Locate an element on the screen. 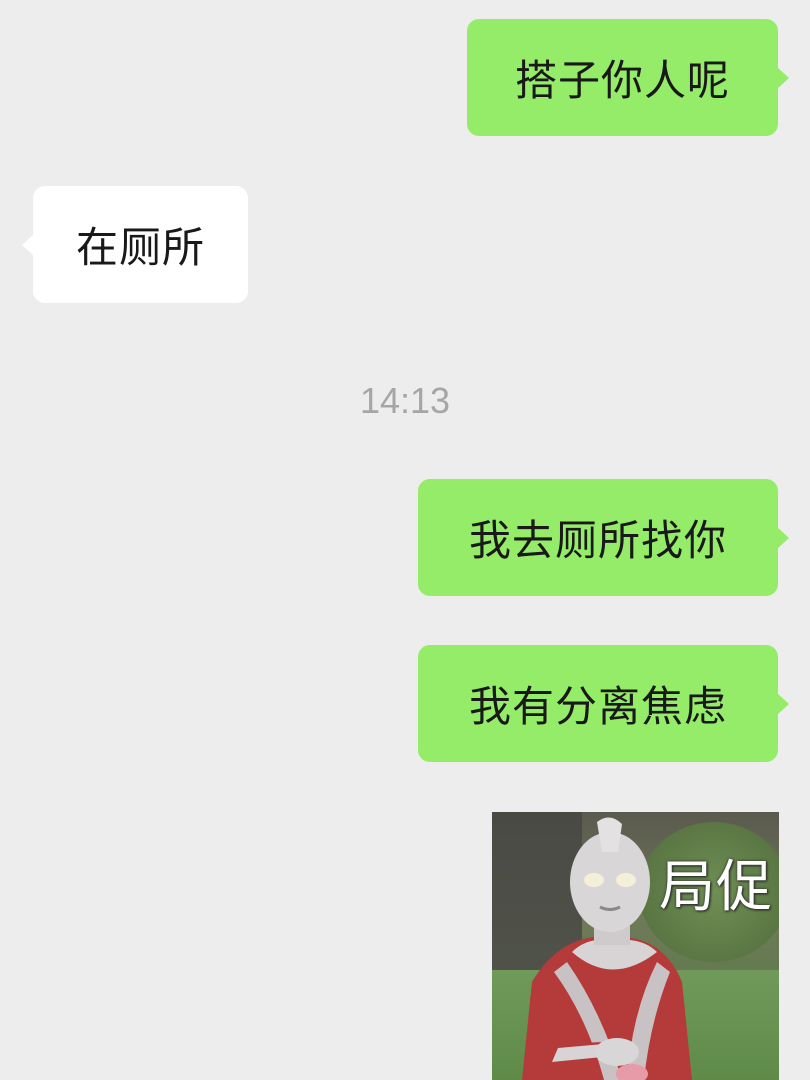 The image size is (810, 1080). sticker-caption: 局促 is located at coordinates (716, 887).